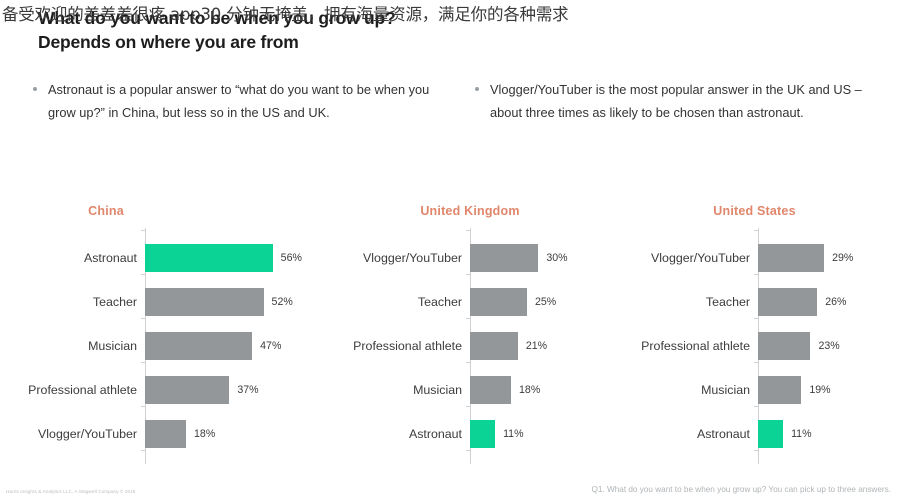  I want to click on chart-bar-row: Professional athlete 21%, so click(475, 346).